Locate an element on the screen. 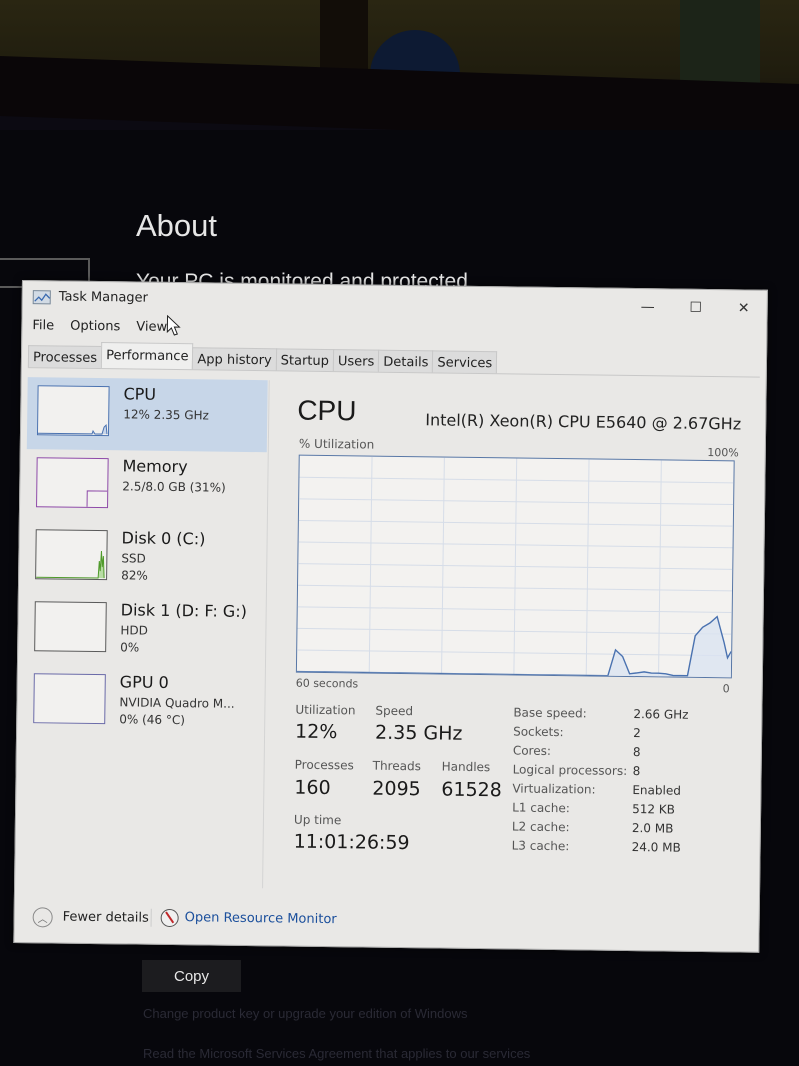 The image size is (799, 1066). spec-key: Logical processors: is located at coordinates (570, 770).